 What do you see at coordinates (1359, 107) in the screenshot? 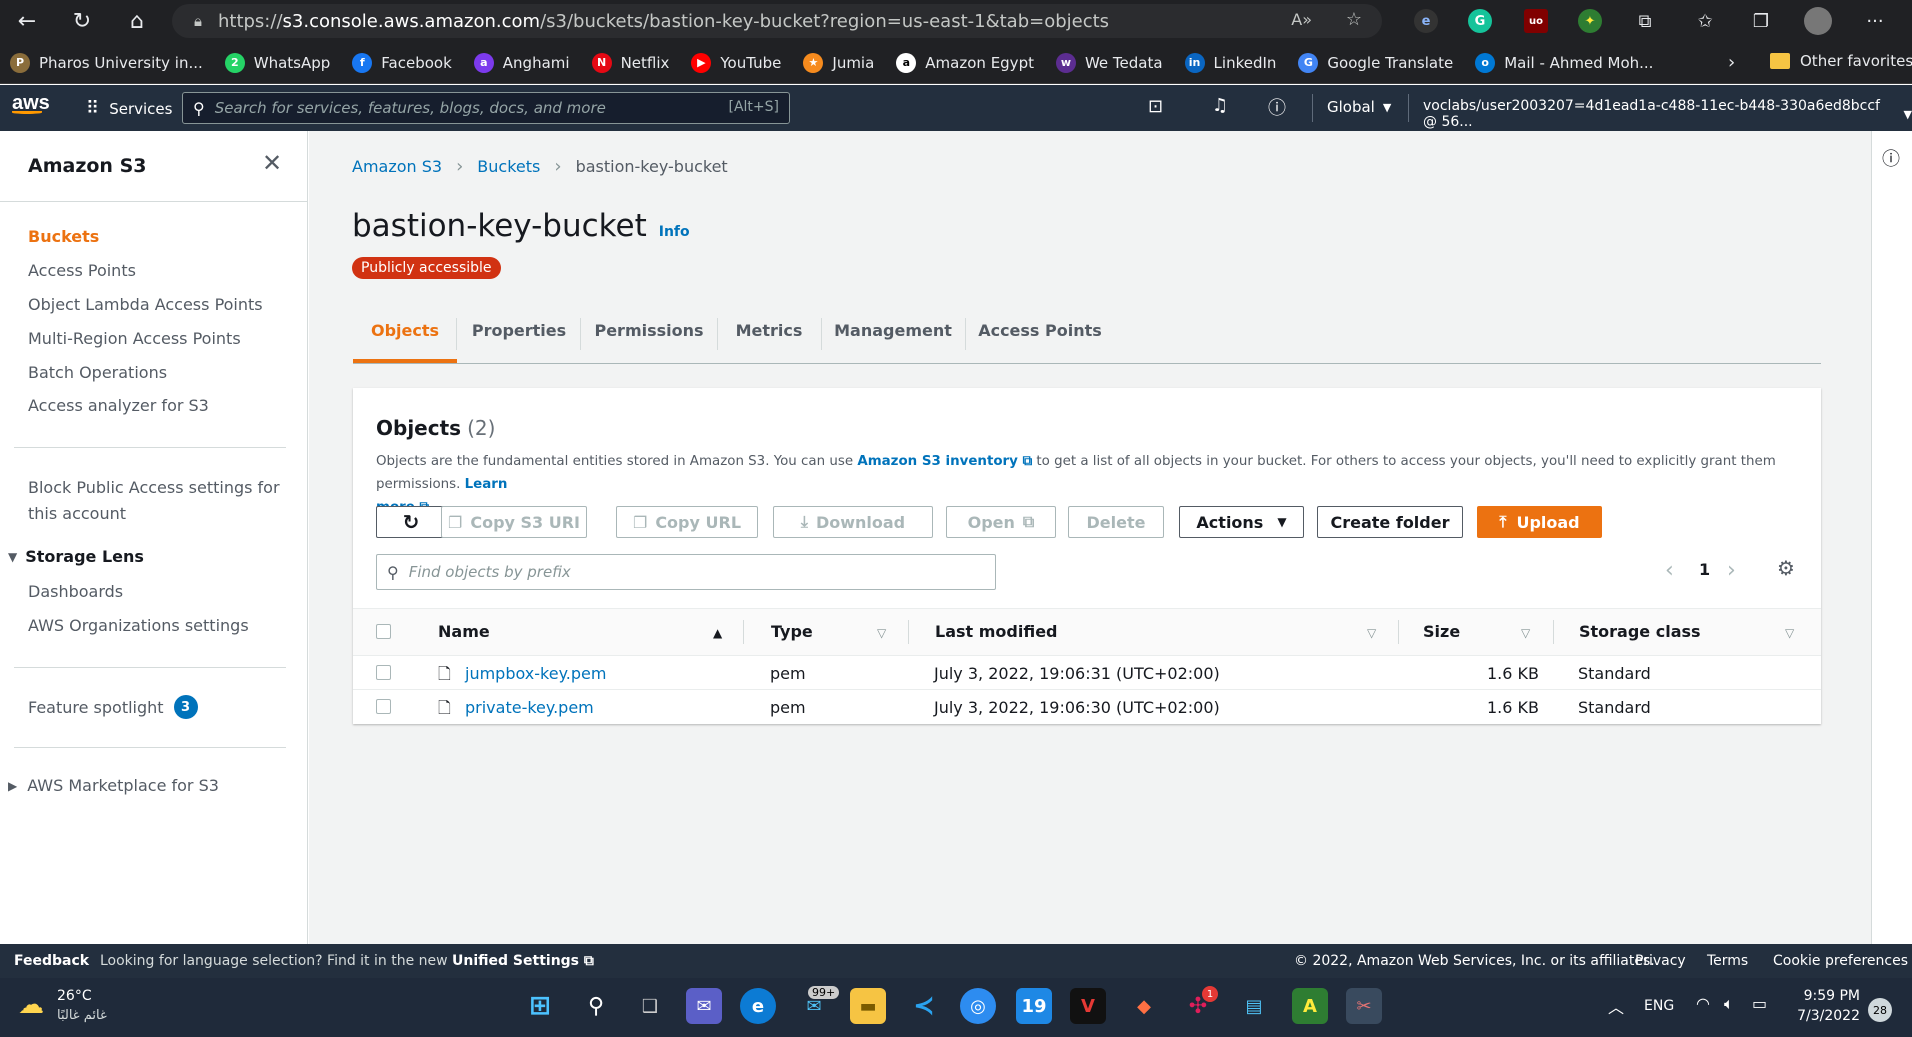
I see `region-selector: Global ▼` at bounding box center [1359, 107].